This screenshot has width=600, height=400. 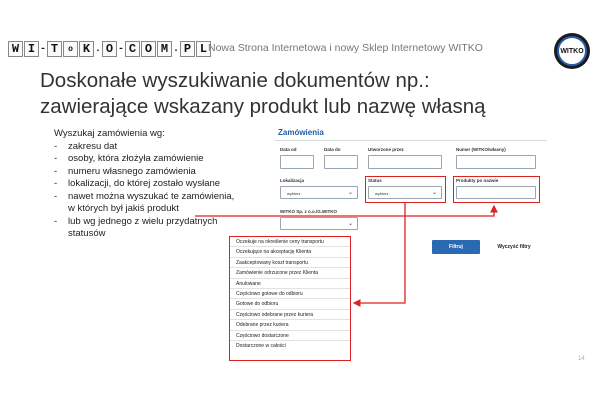 What do you see at coordinates (154, 197) in the screenshot?
I see `list-item: nawet można wyszukać te zamówienia,` at bounding box center [154, 197].